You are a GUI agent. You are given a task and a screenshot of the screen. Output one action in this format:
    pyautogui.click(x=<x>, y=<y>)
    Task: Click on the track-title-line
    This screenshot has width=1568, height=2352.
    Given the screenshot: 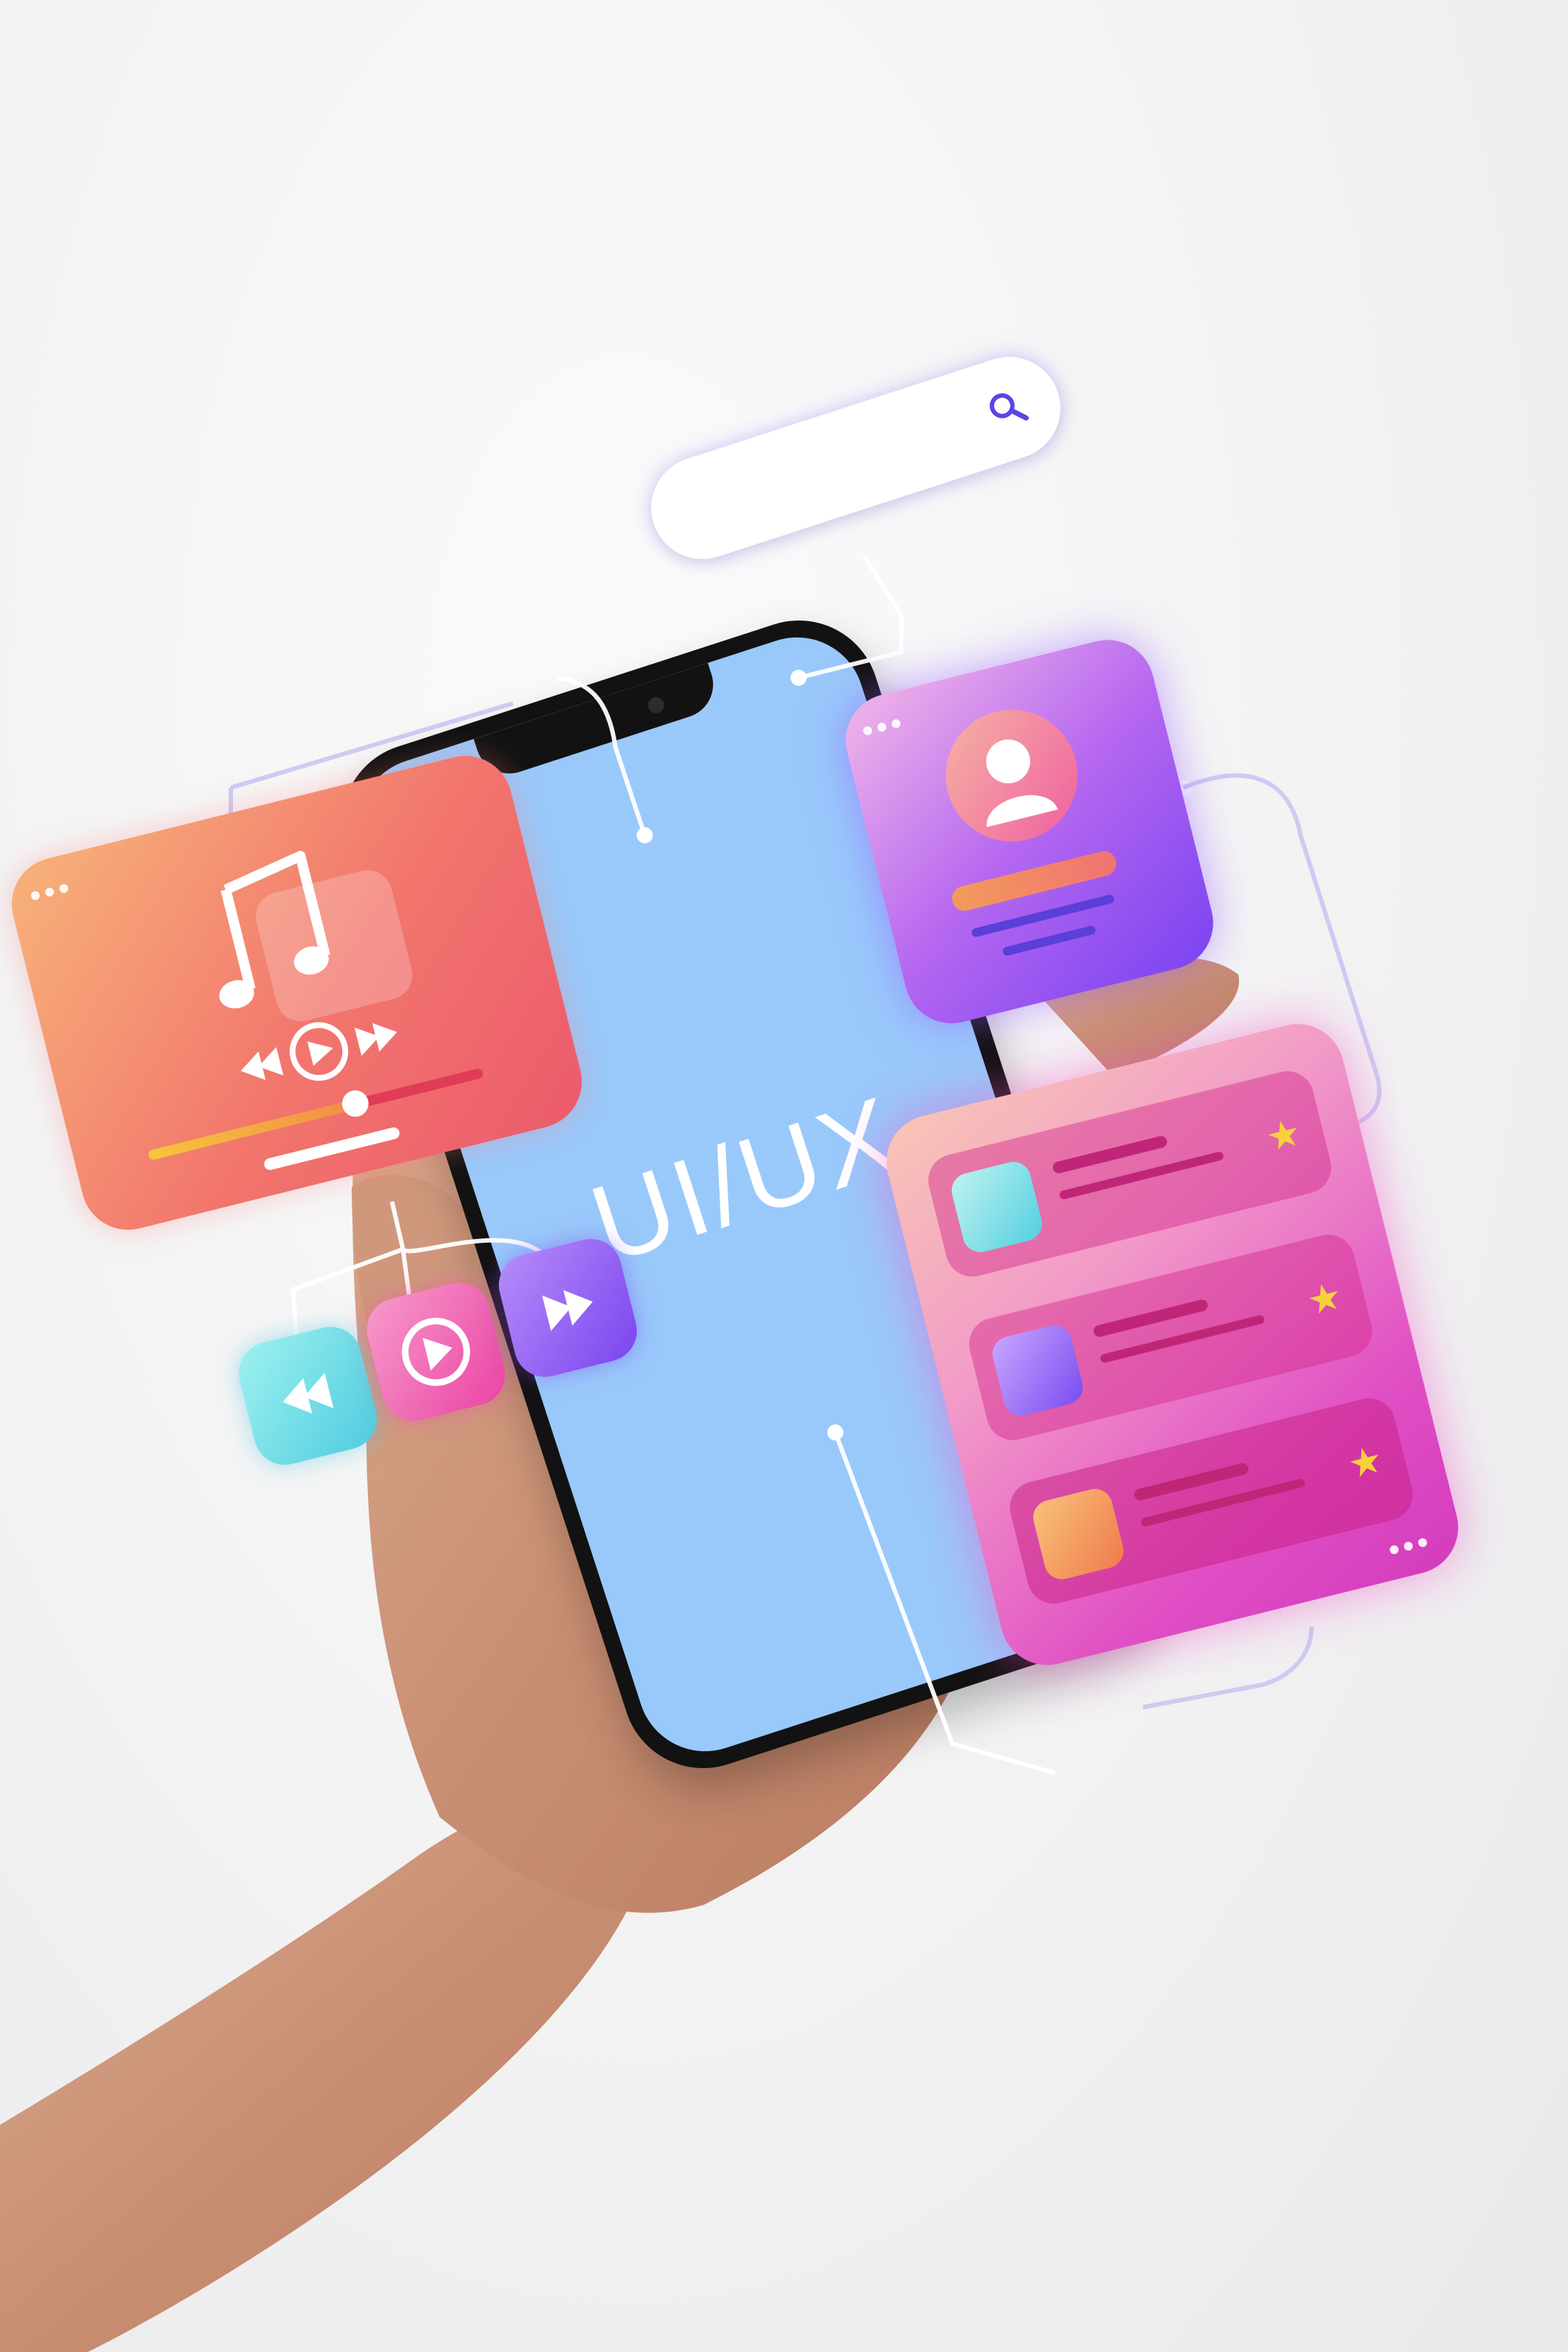 What is the action you would take?
    pyautogui.click(x=332, y=1148)
    